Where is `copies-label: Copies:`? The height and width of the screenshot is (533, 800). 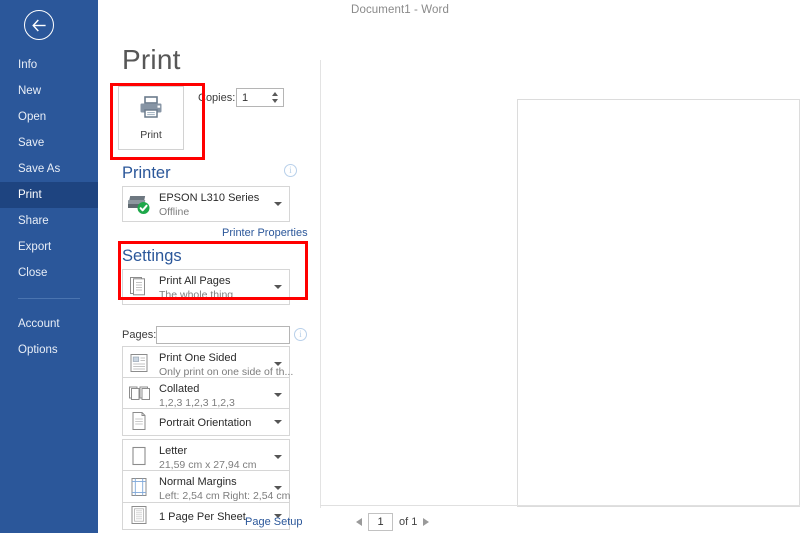
copies-label: Copies: is located at coordinates (217, 98).